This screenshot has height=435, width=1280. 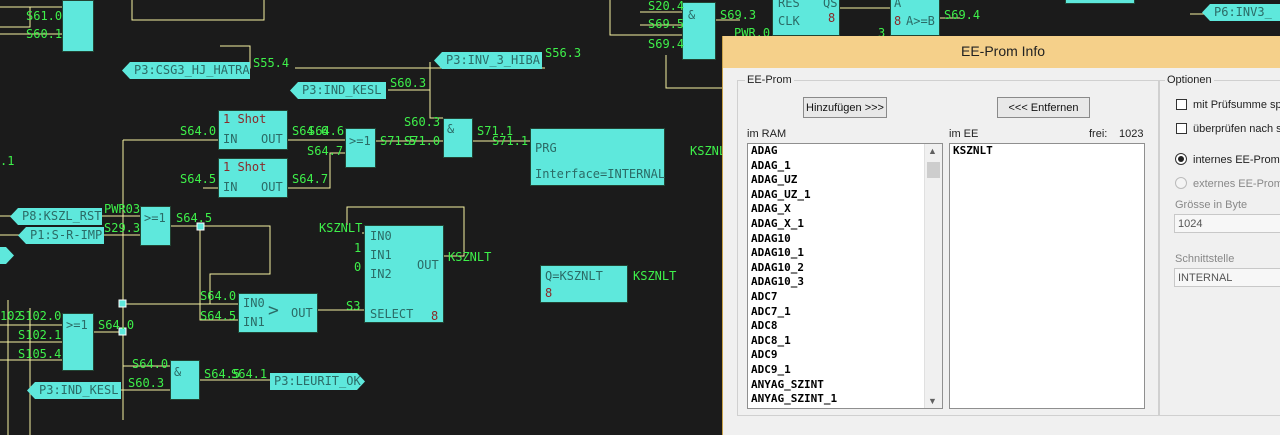 What do you see at coordinates (1241, 12) in the screenshot?
I see `tag-inv3-right: P6:INV3_` at bounding box center [1241, 12].